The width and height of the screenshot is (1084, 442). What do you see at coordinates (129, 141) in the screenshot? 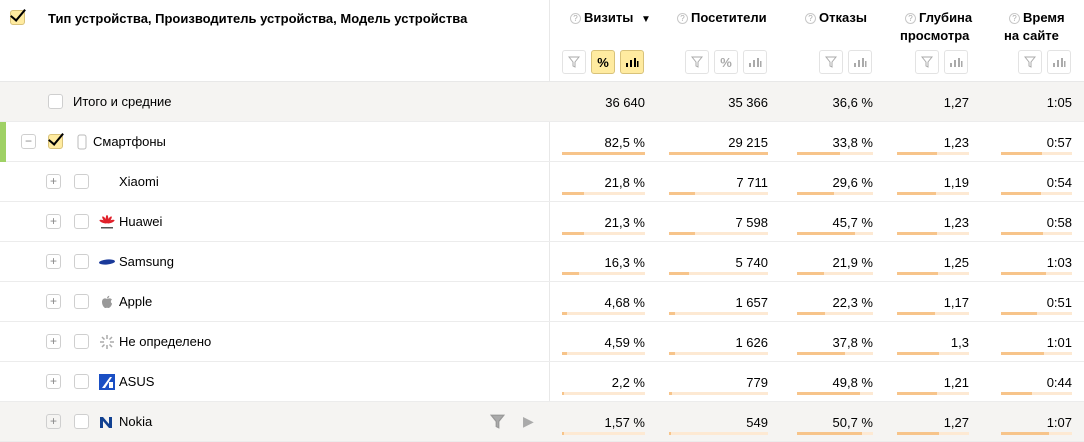
I see `row-label: Смартфоны` at bounding box center [129, 141].